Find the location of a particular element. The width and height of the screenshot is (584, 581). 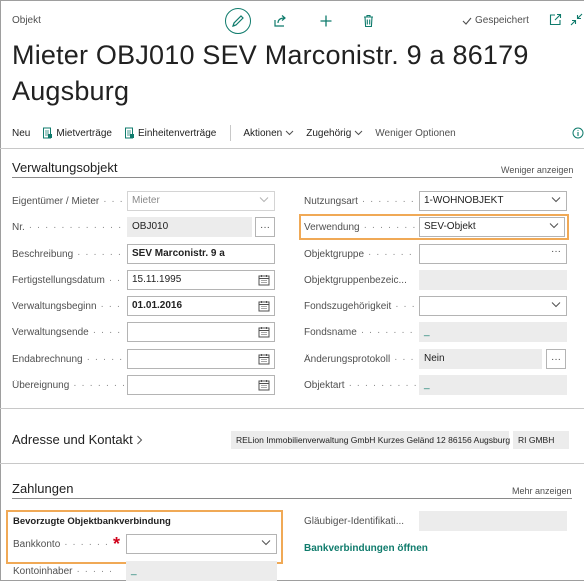

check-icon is located at coordinates (467, 21).